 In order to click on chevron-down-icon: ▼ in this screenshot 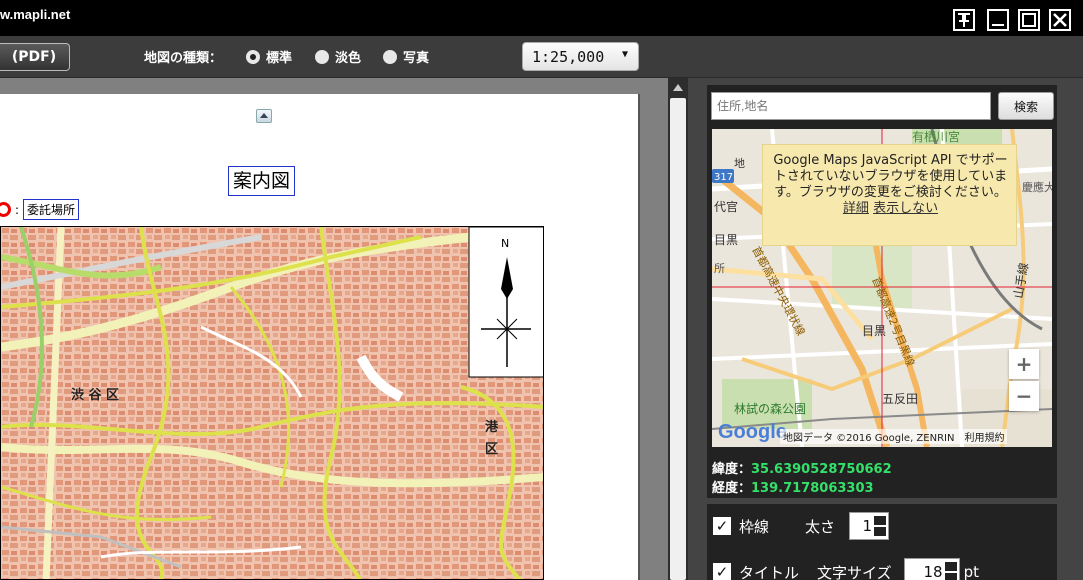, I will do `click(624, 54)`.